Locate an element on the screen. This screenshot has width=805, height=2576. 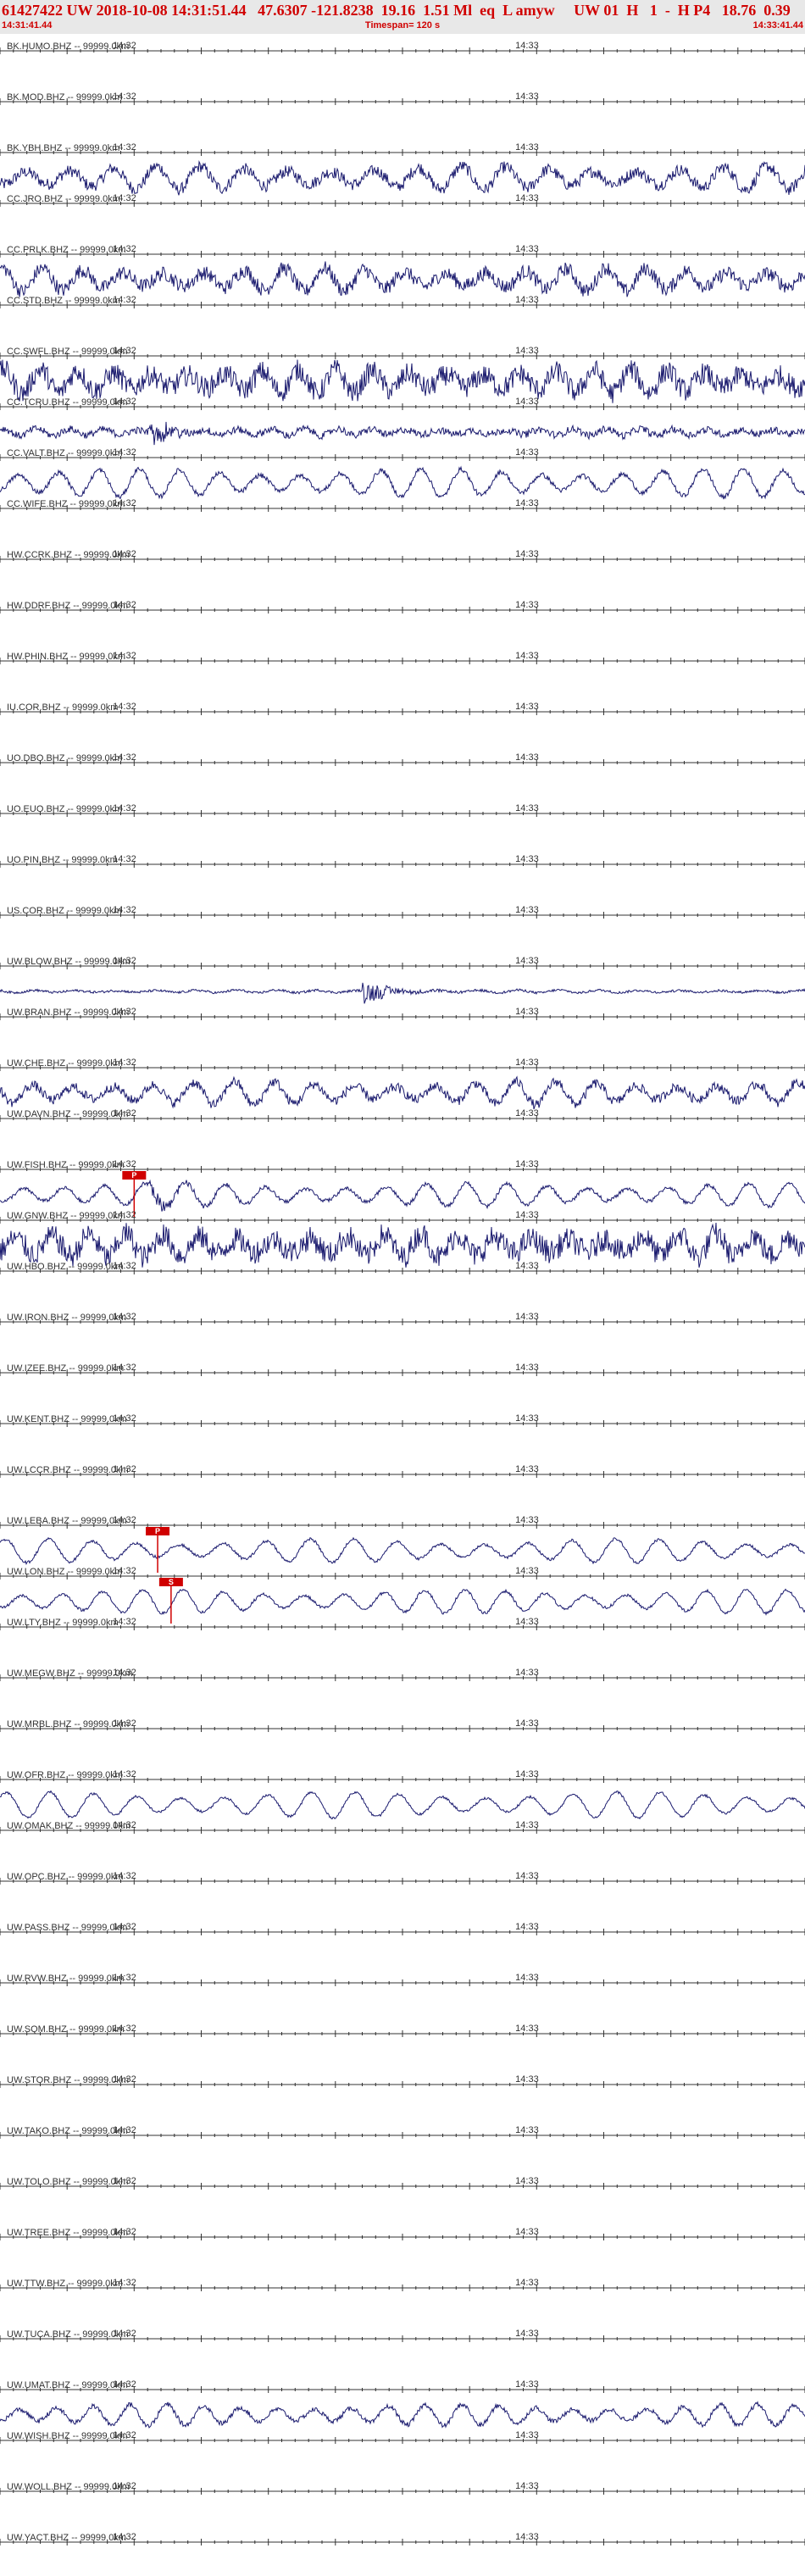
station-label: UW.BLOW.BHZ -- 99999.0km is located at coordinates (68, 962).